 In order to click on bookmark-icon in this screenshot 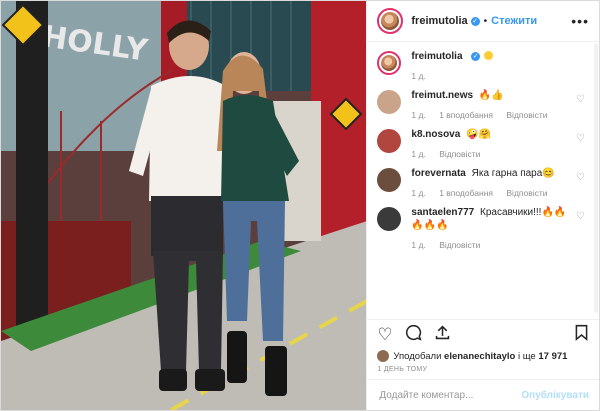, I will do `click(581, 334)`.